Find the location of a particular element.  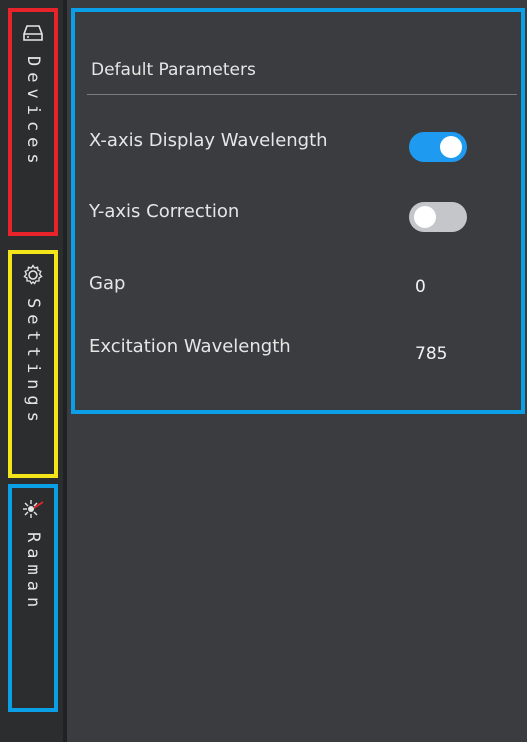

title-divider is located at coordinates (302, 94).